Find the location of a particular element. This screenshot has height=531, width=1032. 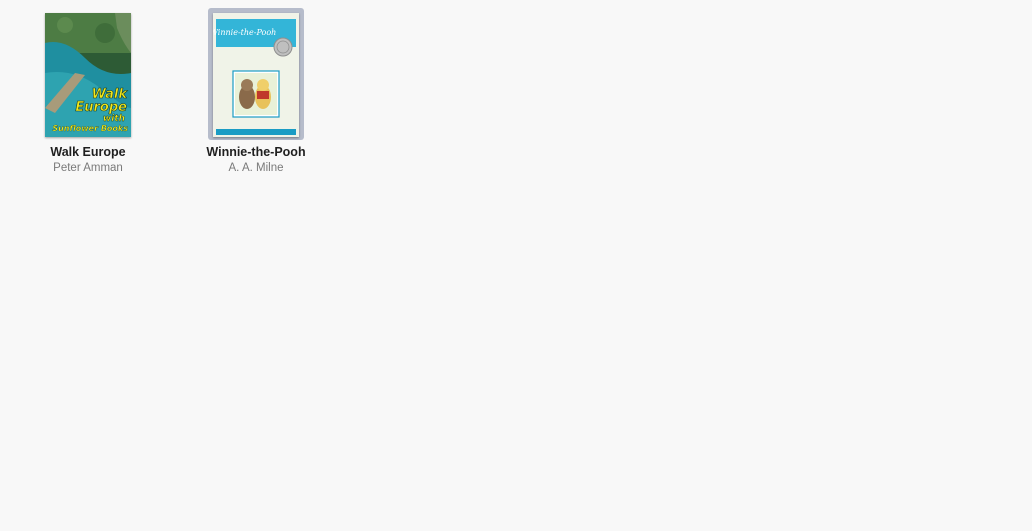

book-author: A. A. Milne is located at coordinates (256, 168).